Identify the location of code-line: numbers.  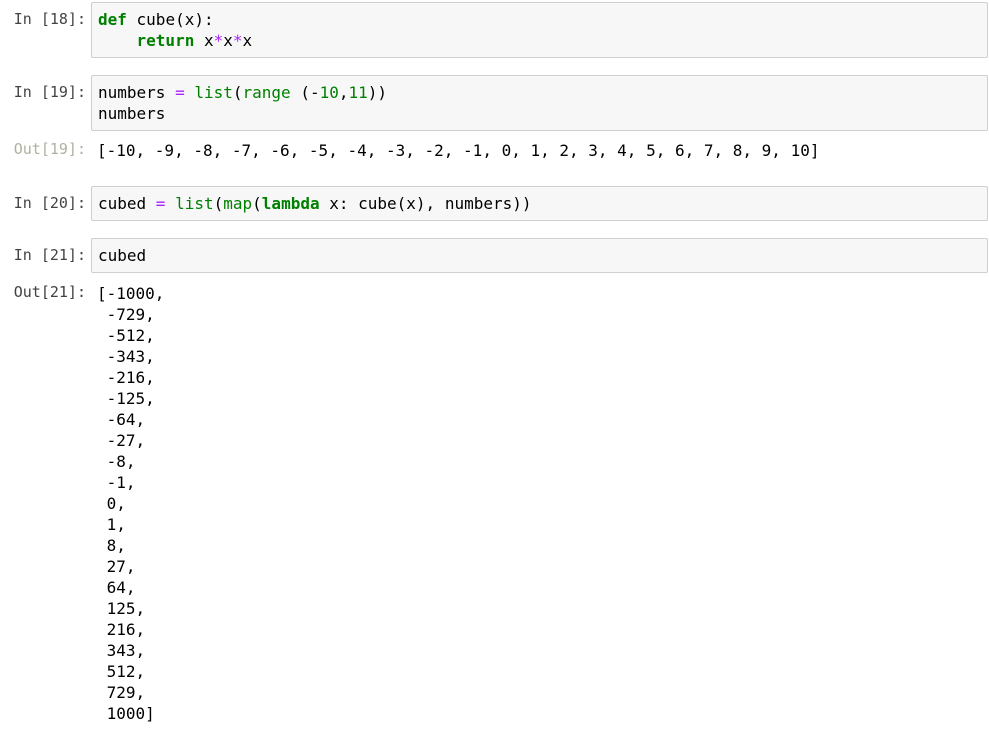
(132, 113).